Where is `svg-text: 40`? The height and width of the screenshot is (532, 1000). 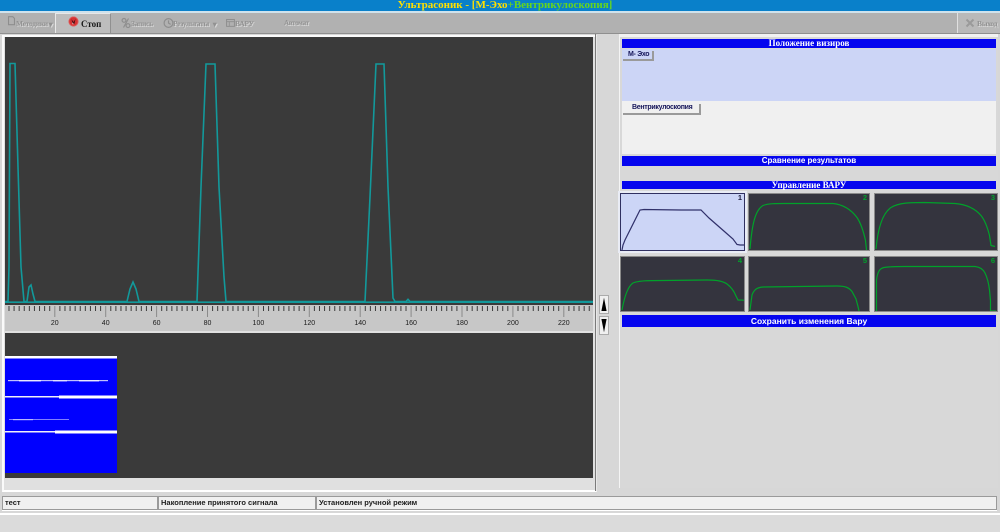
svg-text: 40 is located at coordinates (106, 323).